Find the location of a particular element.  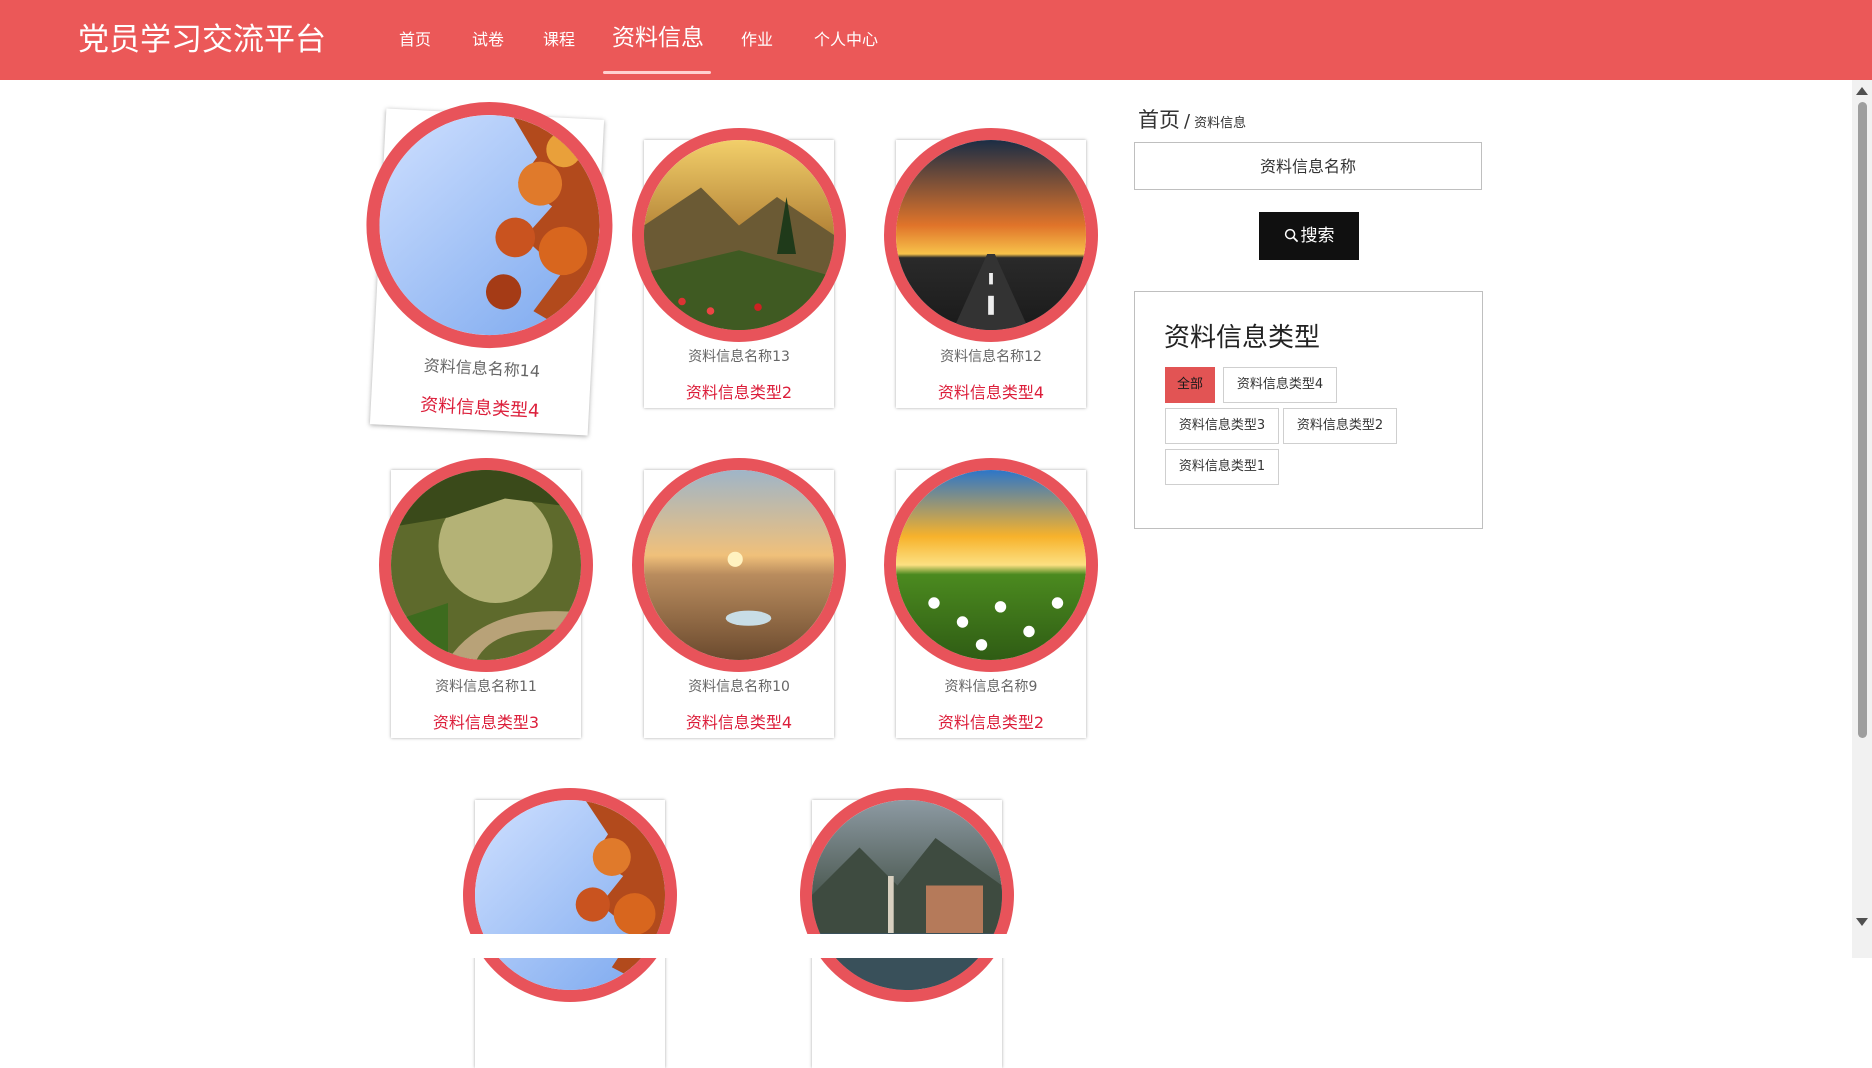

search-icon is located at coordinates (1291, 238).